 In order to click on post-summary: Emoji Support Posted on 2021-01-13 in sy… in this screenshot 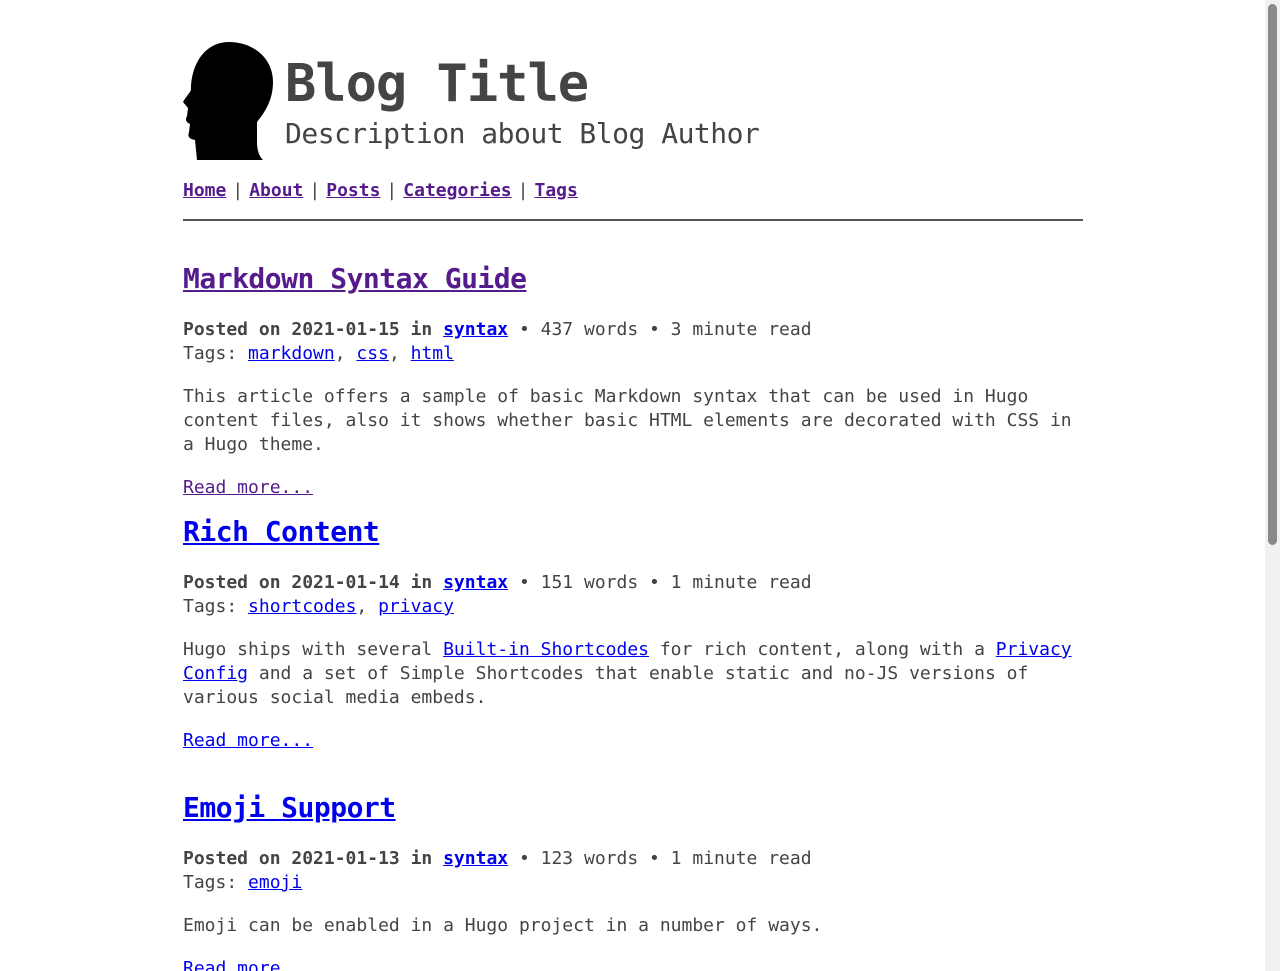, I will do `click(633, 881)`.